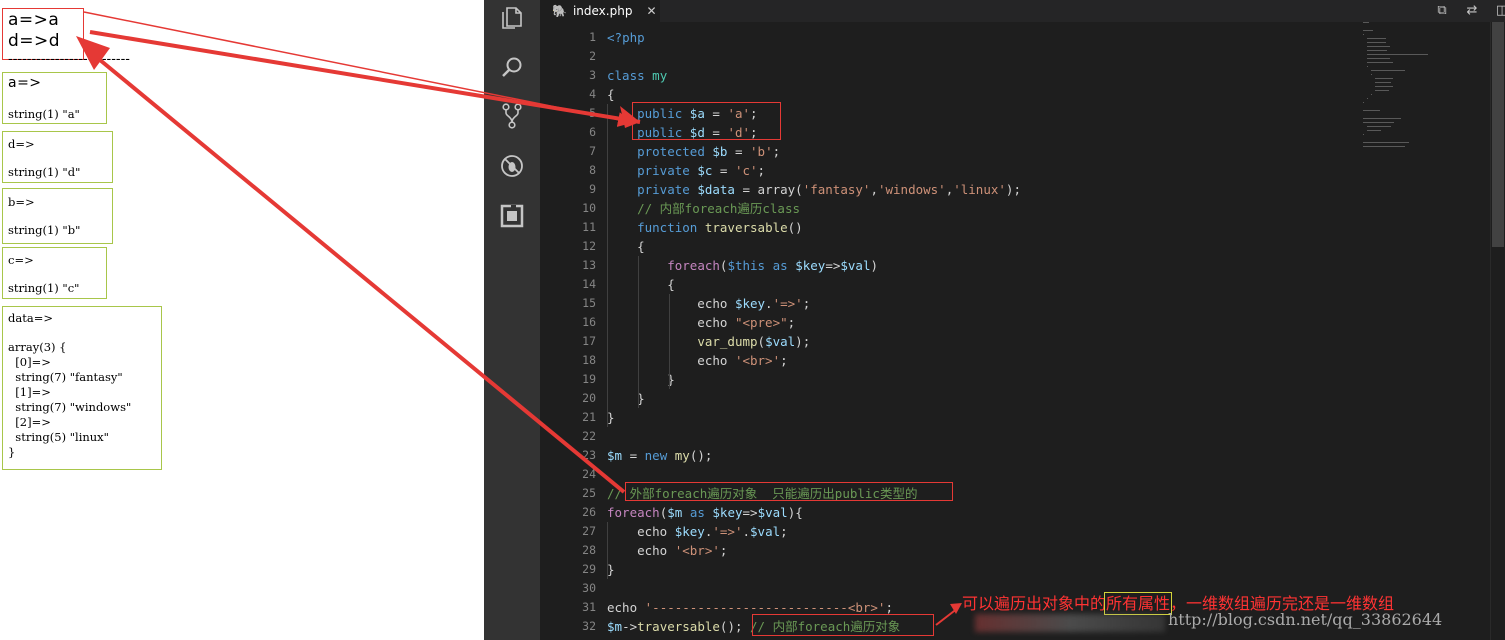 The width and height of the screenshot is (1505, 640). I want to click on line-number: 22, so click(589, 436).